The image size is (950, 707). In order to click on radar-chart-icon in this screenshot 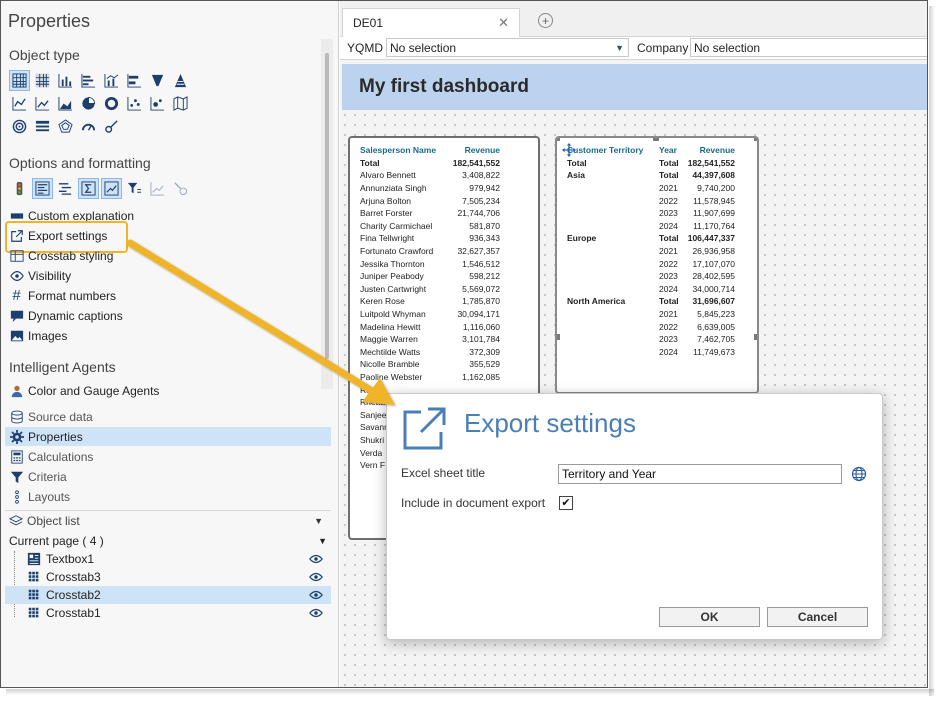, I will do `click(65, 126)`.